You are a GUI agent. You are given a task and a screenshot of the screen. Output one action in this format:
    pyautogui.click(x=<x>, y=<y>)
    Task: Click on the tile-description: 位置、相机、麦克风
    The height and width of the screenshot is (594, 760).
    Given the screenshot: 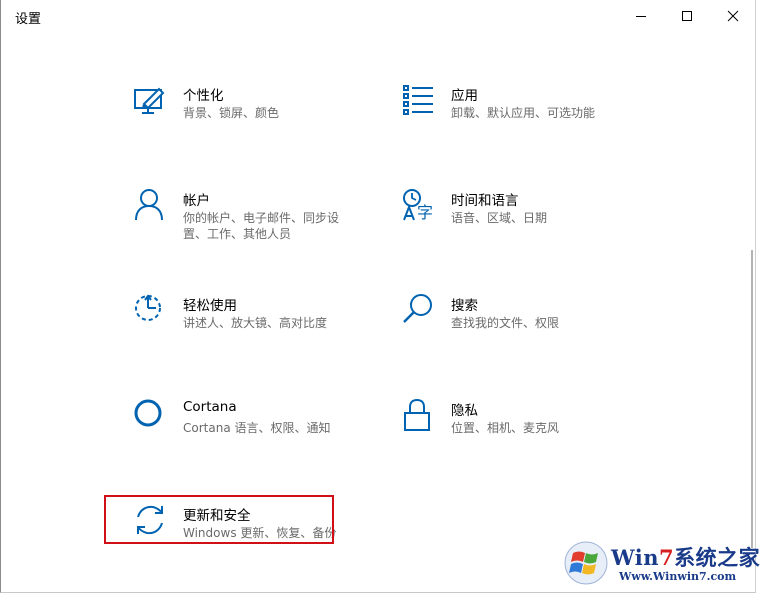 What is the action you would take?
    pyautogui.click(x=505, y=428)
    